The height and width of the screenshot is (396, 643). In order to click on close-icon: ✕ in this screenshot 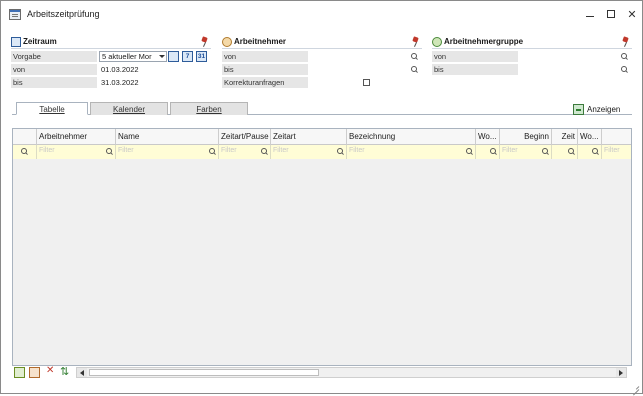, I will do `click(632, 14)`.